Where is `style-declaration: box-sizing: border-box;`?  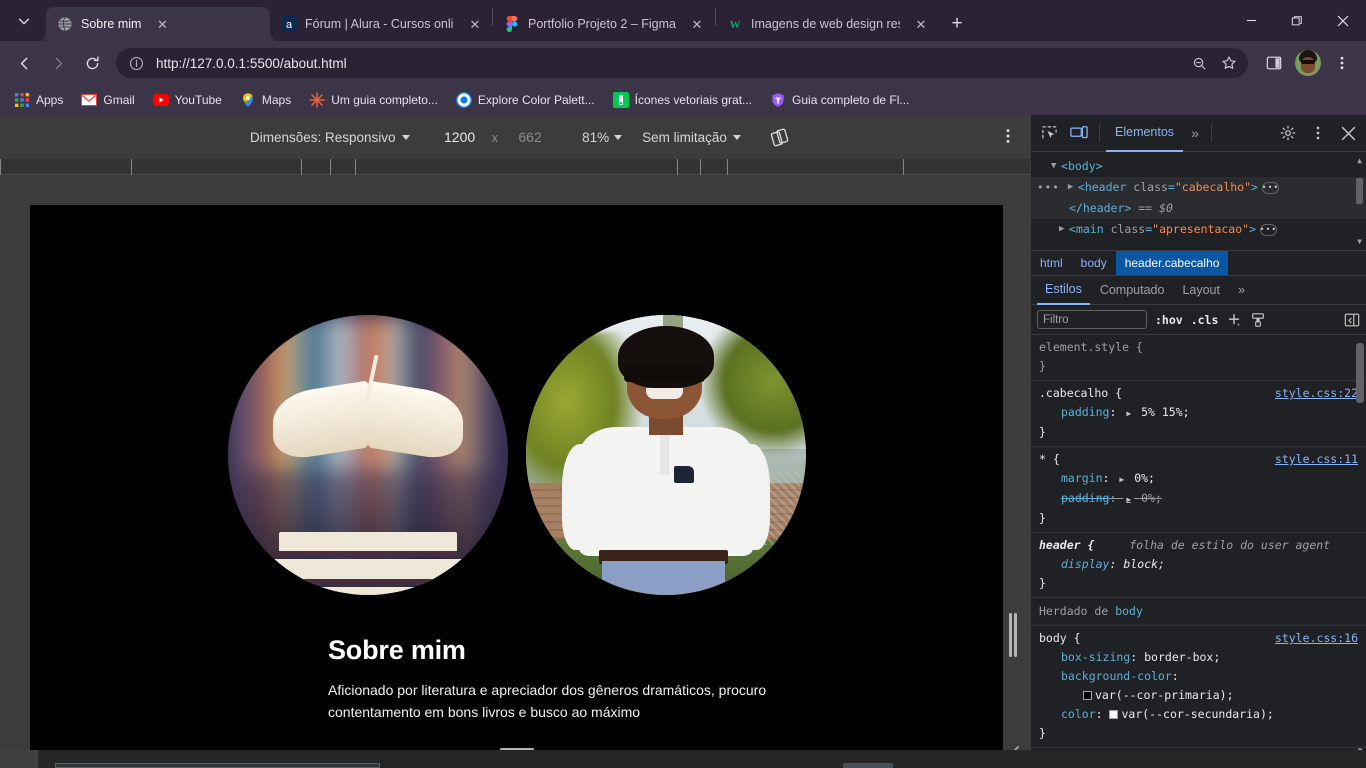
style-declaration: box-sizing: border-box; is located at coordinates (1198, 657).